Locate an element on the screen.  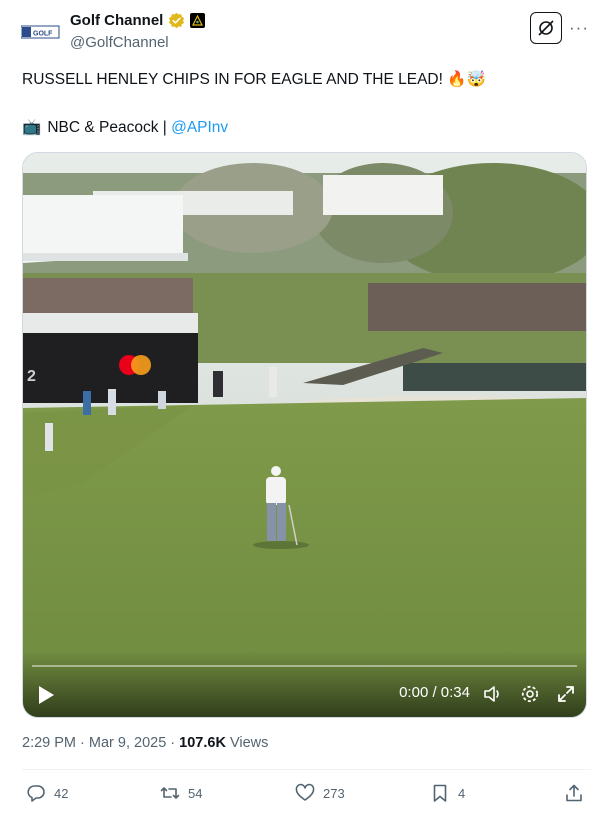
timestamp: 2:29 PM · Mar 9, 2025 is located at coordinates (94, 743).